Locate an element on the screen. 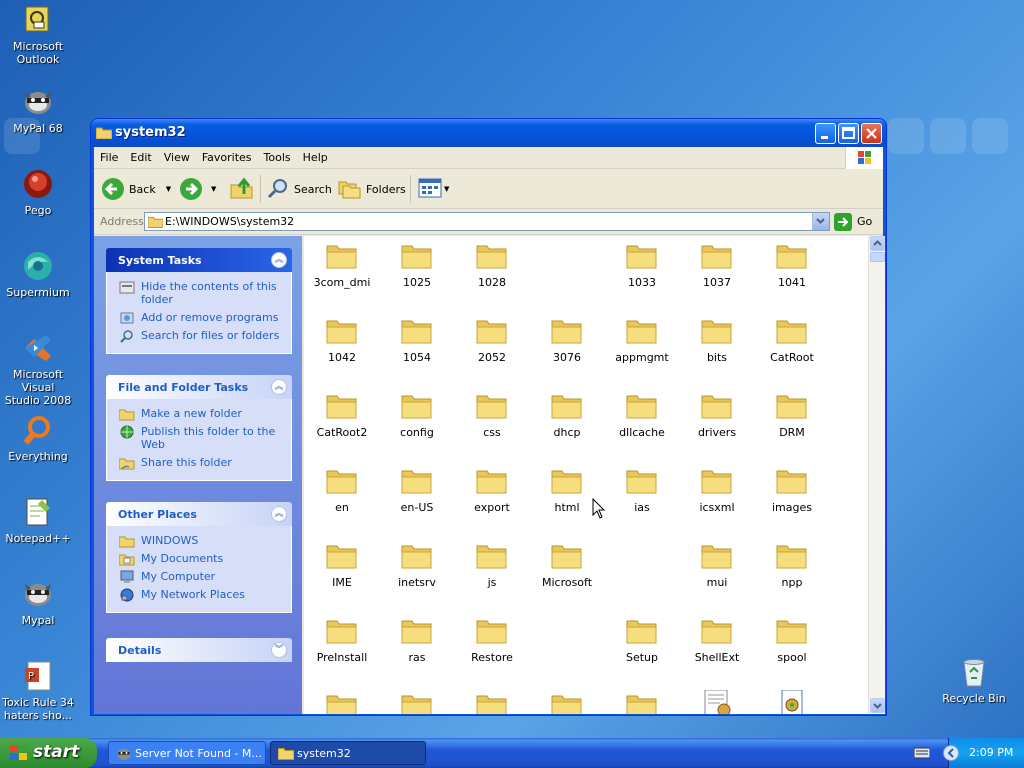 This screenshot has width=1024, height=768. folder-item: CatRoot is located at coordinates (792, 339).